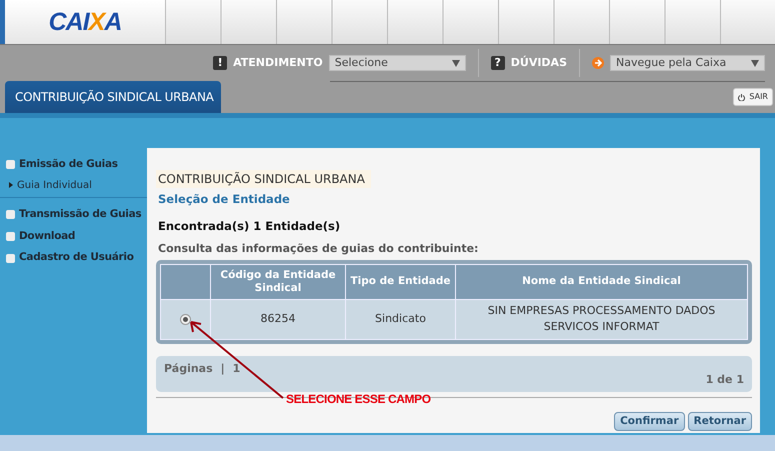  Describe the element at coordinates (263, 179) in the screenshot. I see `page-title: CONTRIBUIÇÃO SINDICAL URBANA` at that location.